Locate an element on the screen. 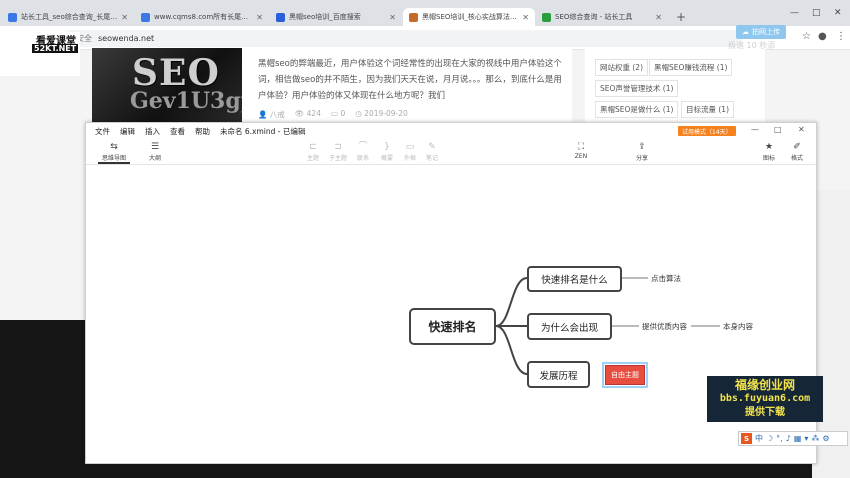 This screenshot has height=478, width=850. share-button: ⇪ 分享 is located at coordinates (642, 151).